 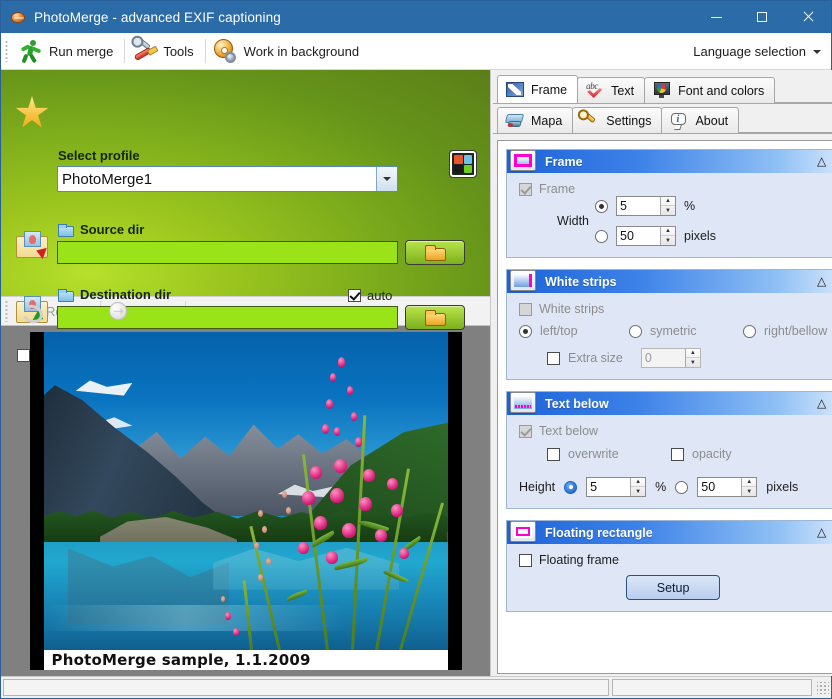 I want to click on work-in-background-button: Work in background, so click(x=288, y=51).